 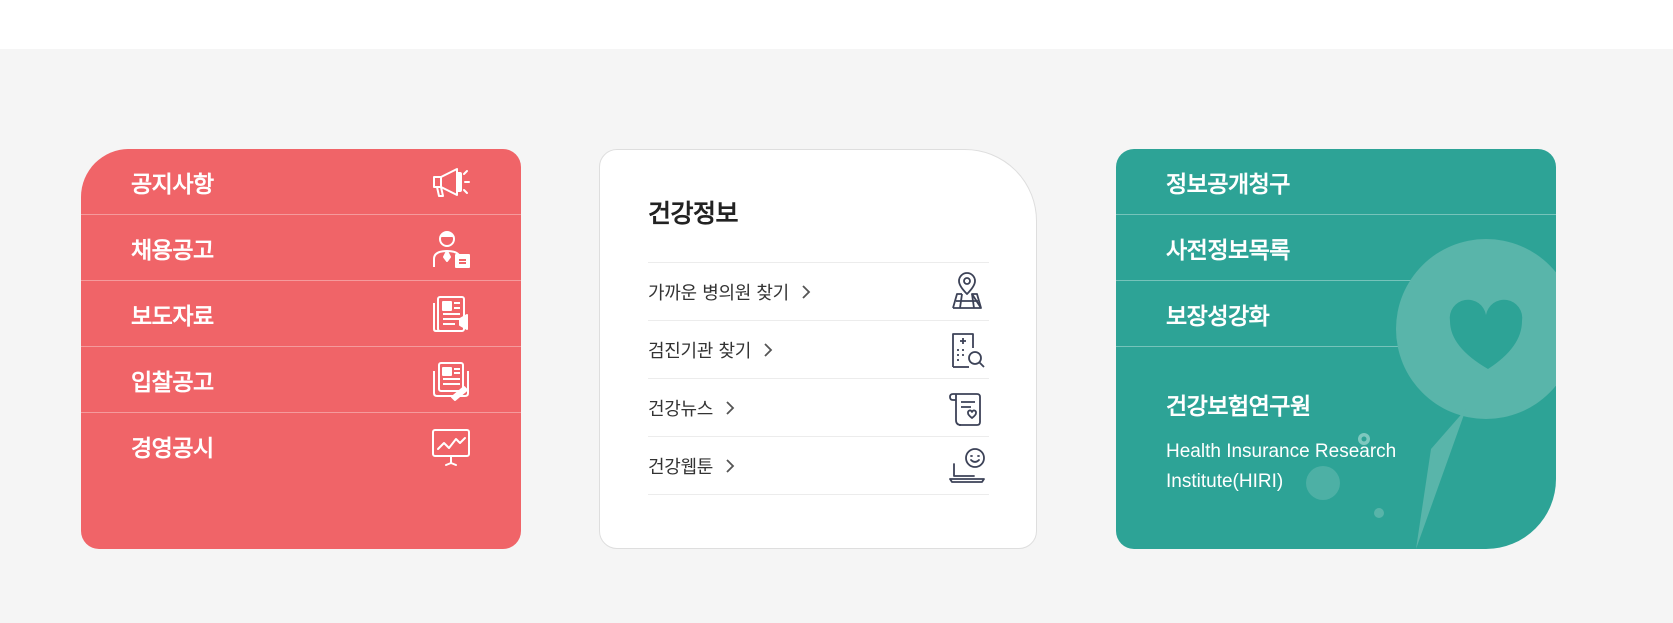 What do you see at coordinates (451, 446) in the screenshot?
I see `presentation-chart-icon` at bounding box center [451, 446].